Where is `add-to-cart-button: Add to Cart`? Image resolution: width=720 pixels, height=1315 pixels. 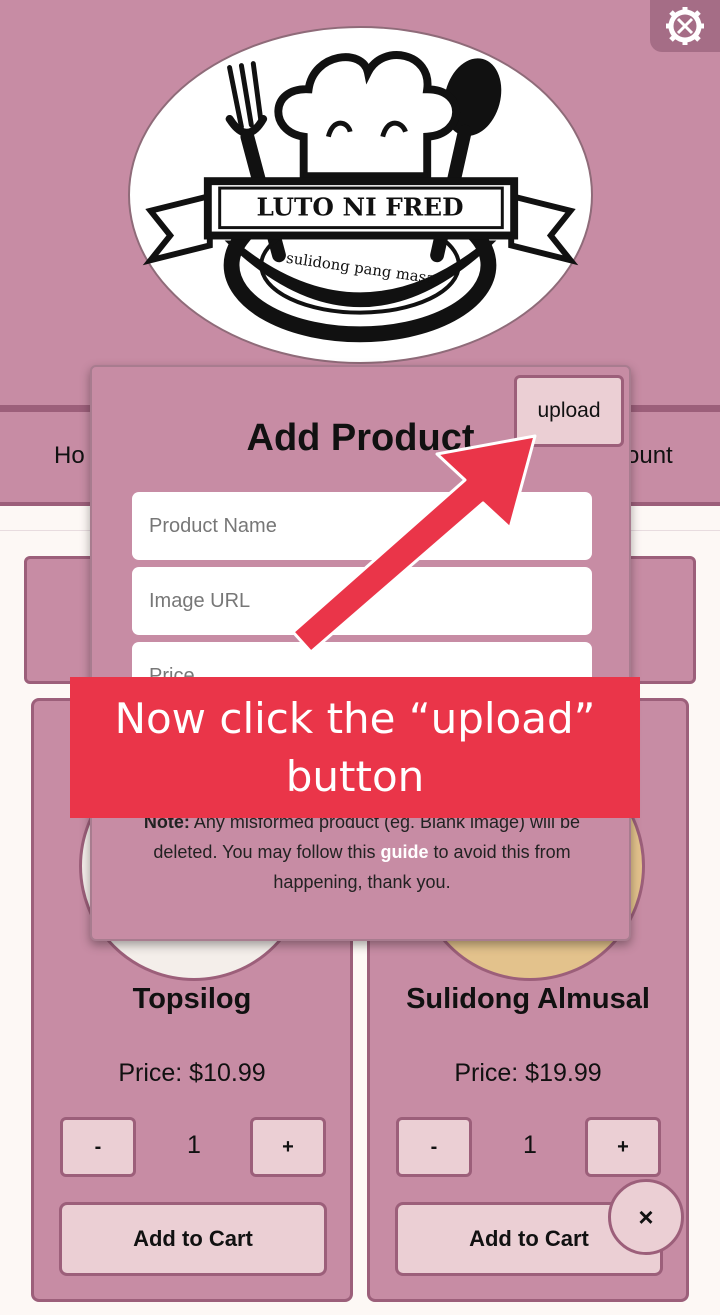 add-to-cart-button: Add to Cart is located at coordinates (193, 1239).